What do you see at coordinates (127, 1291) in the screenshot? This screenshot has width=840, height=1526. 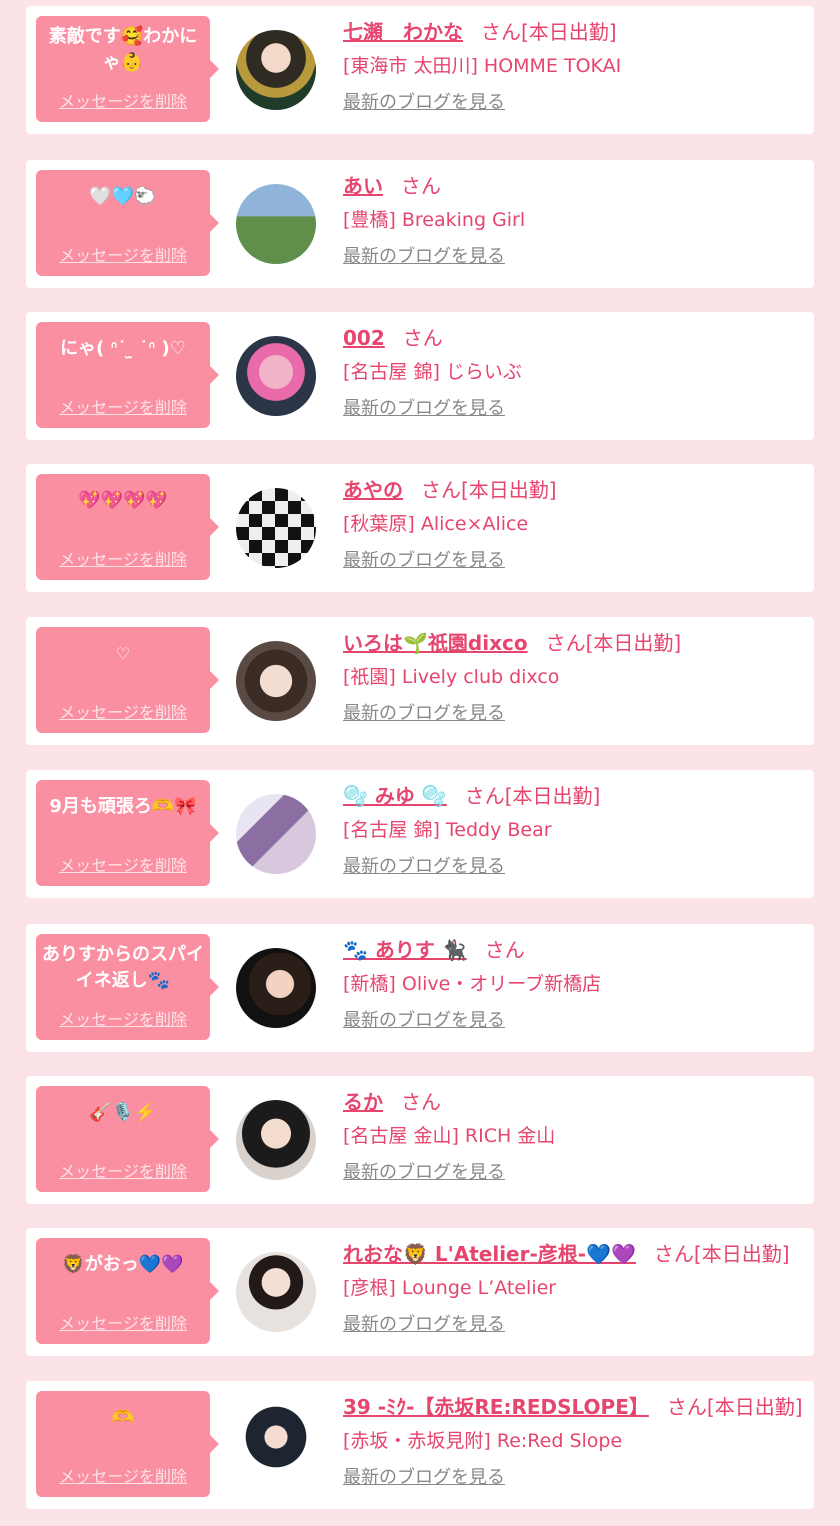 I see `message-bubble: 🦁がおっ💙💜 メッセージを削除` at bounding box center [127, 1291].